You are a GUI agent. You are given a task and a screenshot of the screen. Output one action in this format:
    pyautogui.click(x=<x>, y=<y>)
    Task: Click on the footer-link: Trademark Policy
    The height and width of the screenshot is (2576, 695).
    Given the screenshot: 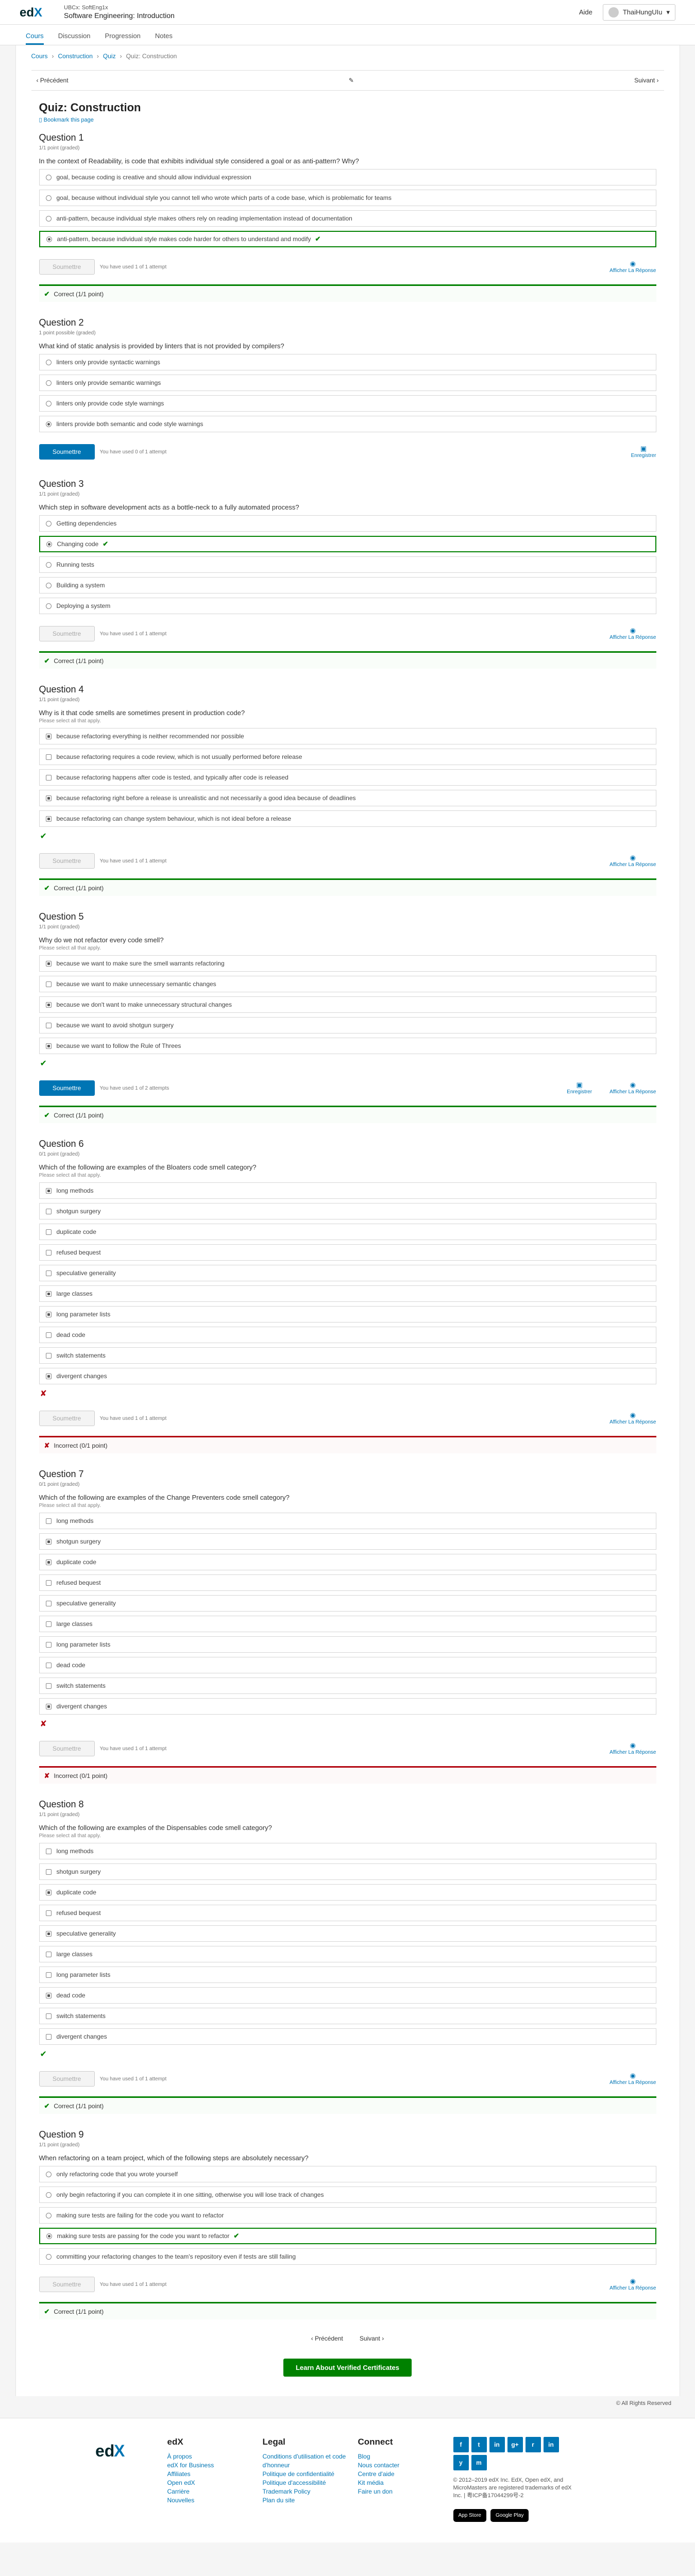 What is the action you would take?
    pyautogui.click(x=310, y=2491)
    